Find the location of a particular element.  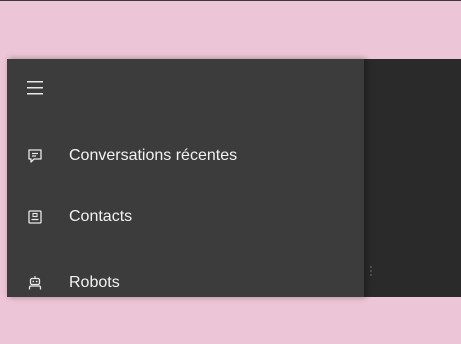

nav-item-label: Conversations récentes is located at coordinates (153, 155).